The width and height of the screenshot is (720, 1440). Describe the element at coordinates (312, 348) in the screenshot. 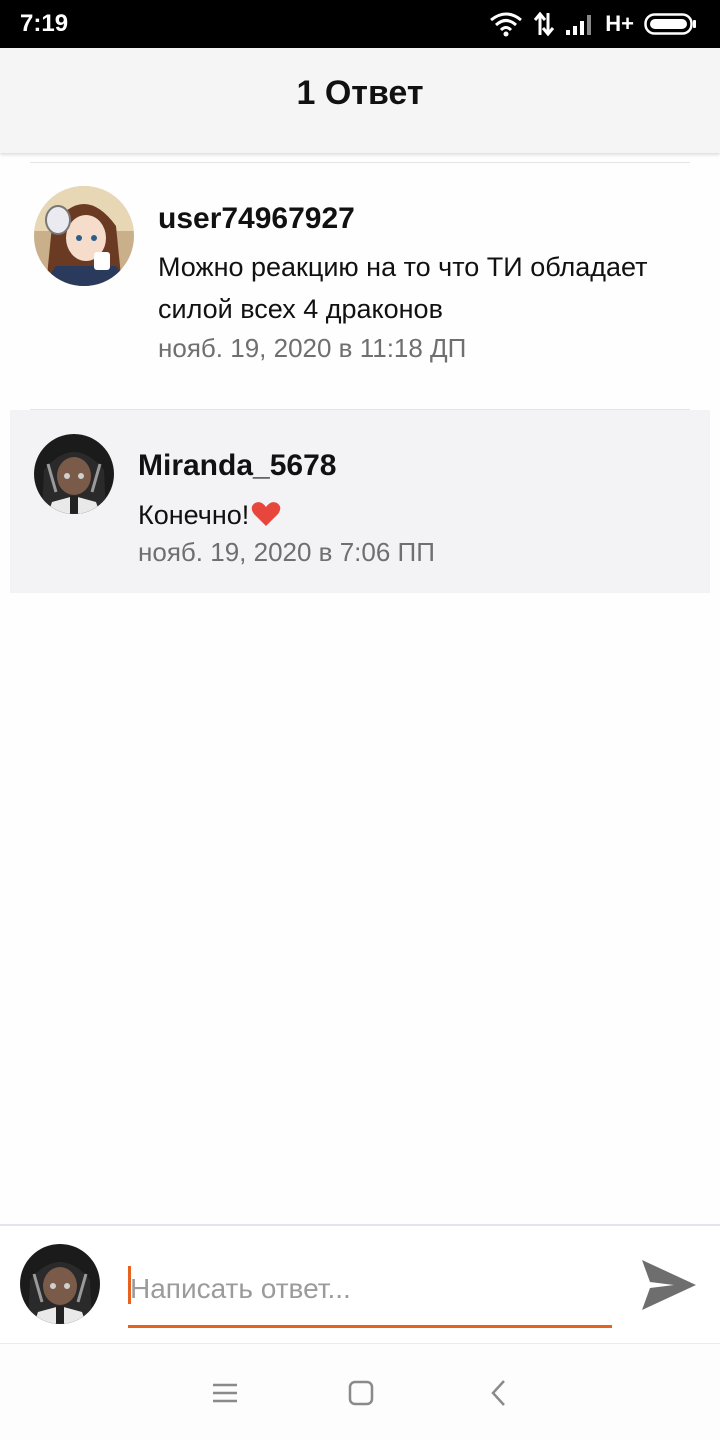

I see `comment-date: нояб. 19, 2020 в 11:18 ДП` at that location.